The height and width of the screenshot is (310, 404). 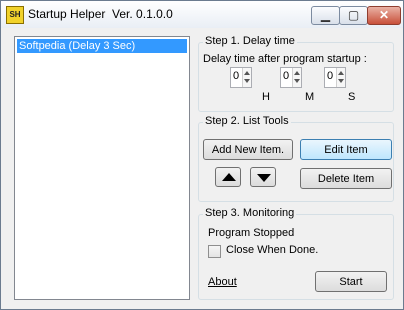 I want to click on add-new-item-button: Add New Item., so click(x=248, y=149).